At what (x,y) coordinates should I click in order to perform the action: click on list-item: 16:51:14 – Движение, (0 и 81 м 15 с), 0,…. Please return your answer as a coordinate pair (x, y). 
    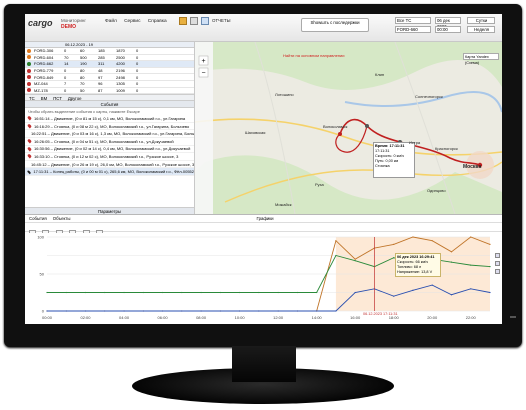
    Looking at the image, I should click on (109, 119).